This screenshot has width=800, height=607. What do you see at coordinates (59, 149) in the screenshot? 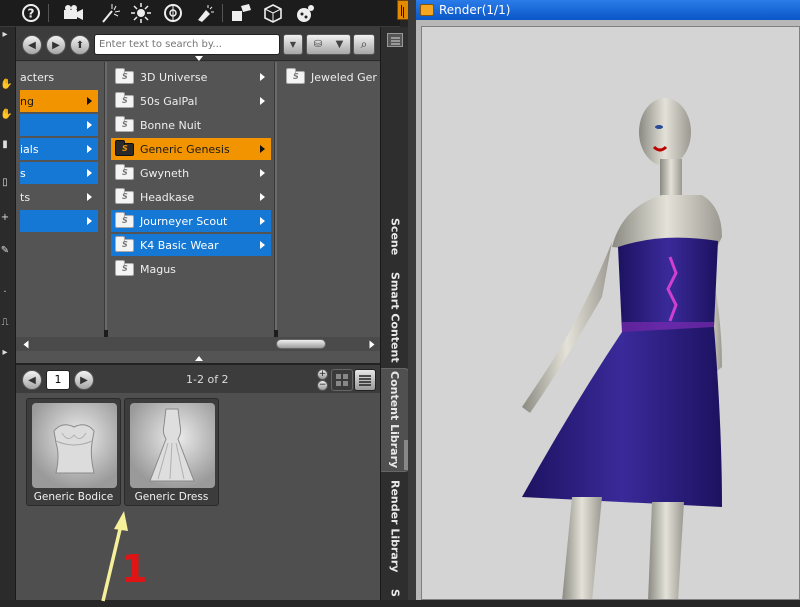
I see `folder-row: ials` at bounding box center [59, 149].